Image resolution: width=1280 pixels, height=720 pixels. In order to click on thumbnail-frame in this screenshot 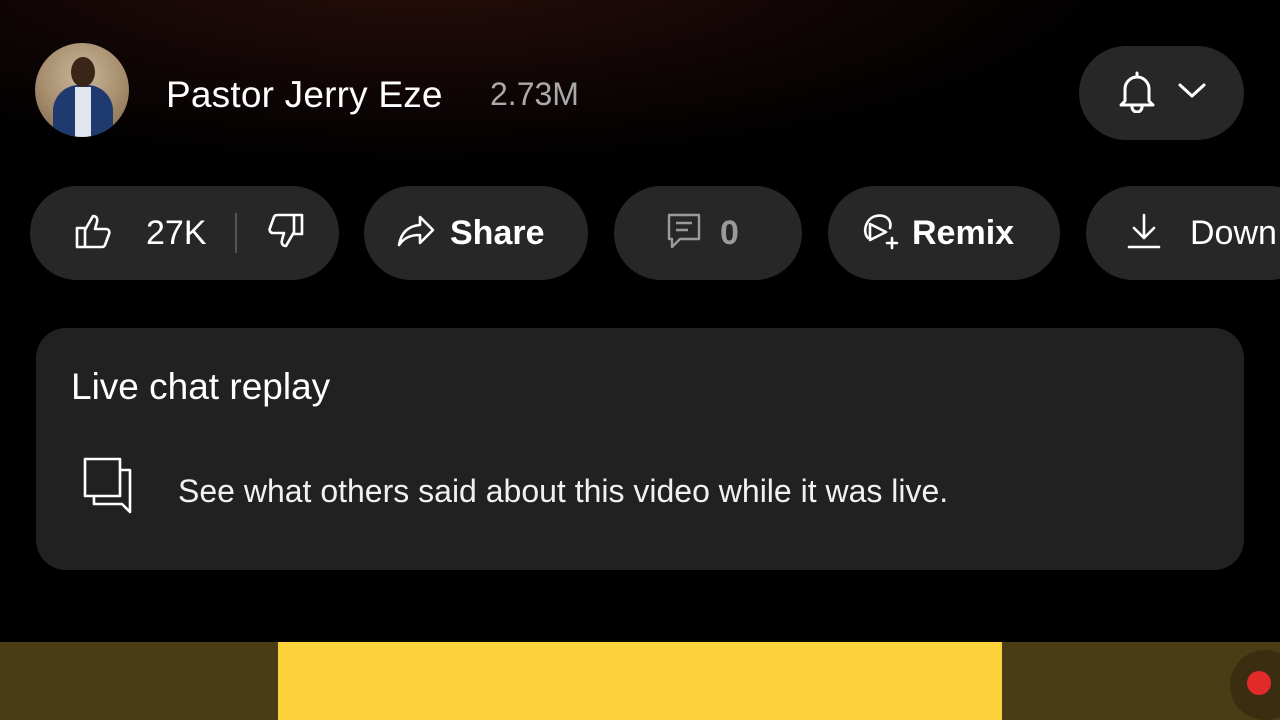, I will do `click(640, 681)`.